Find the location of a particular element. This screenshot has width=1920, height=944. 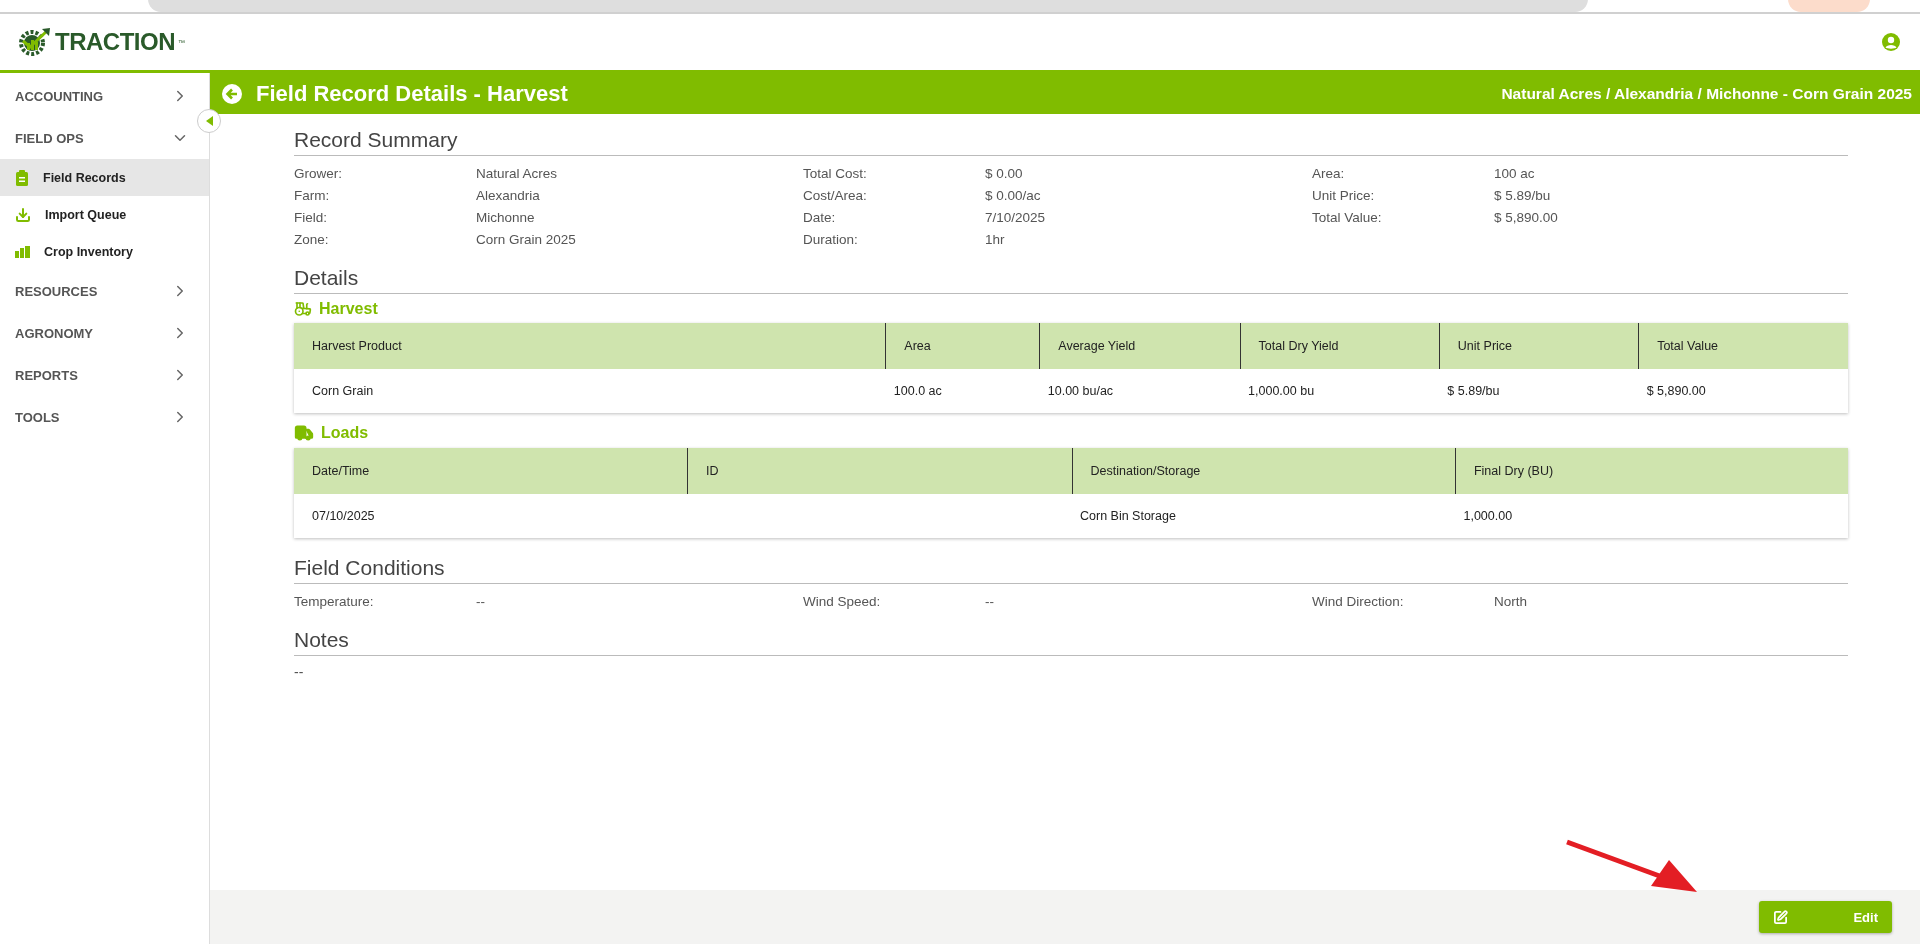

breadcrumb: Natural Acres / Alexandria / Michonne - Corn Grain 2025 is located at coordinates (1706, 93).